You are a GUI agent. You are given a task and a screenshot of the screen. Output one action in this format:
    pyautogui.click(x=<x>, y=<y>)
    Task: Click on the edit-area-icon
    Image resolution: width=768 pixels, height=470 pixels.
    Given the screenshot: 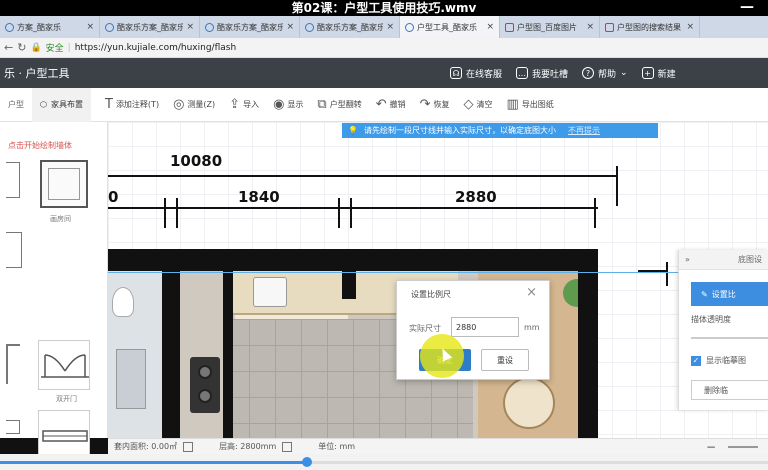 What is the action you would take?
    pyautogui.click(x=188, y=446)
    